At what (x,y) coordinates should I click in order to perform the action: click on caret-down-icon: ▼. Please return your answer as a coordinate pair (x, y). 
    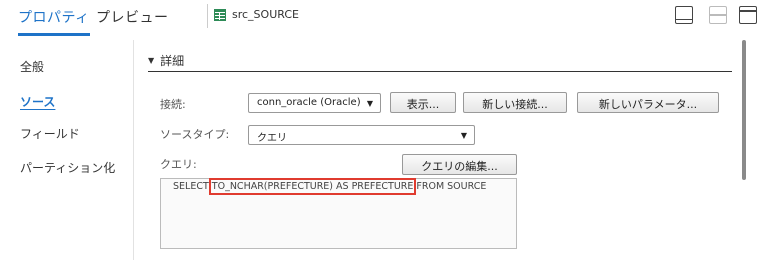
    Looking at the image, I should click on (151, 60).